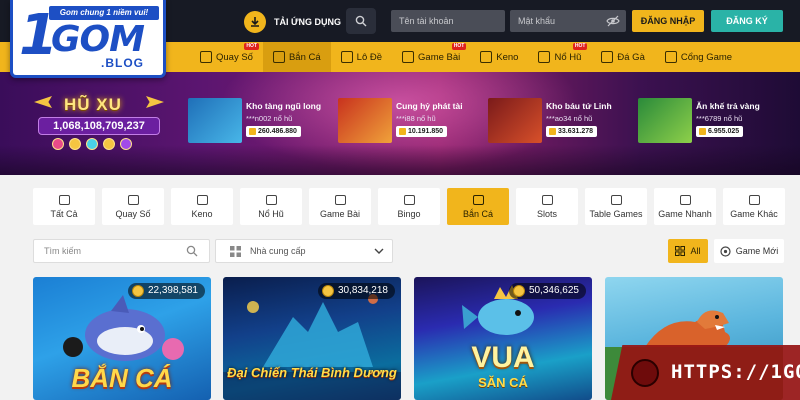 Image resolution: width=800 pixels, height=400 pixels. I want to click on prize-badge: 50,346,625, so click(547, 291).